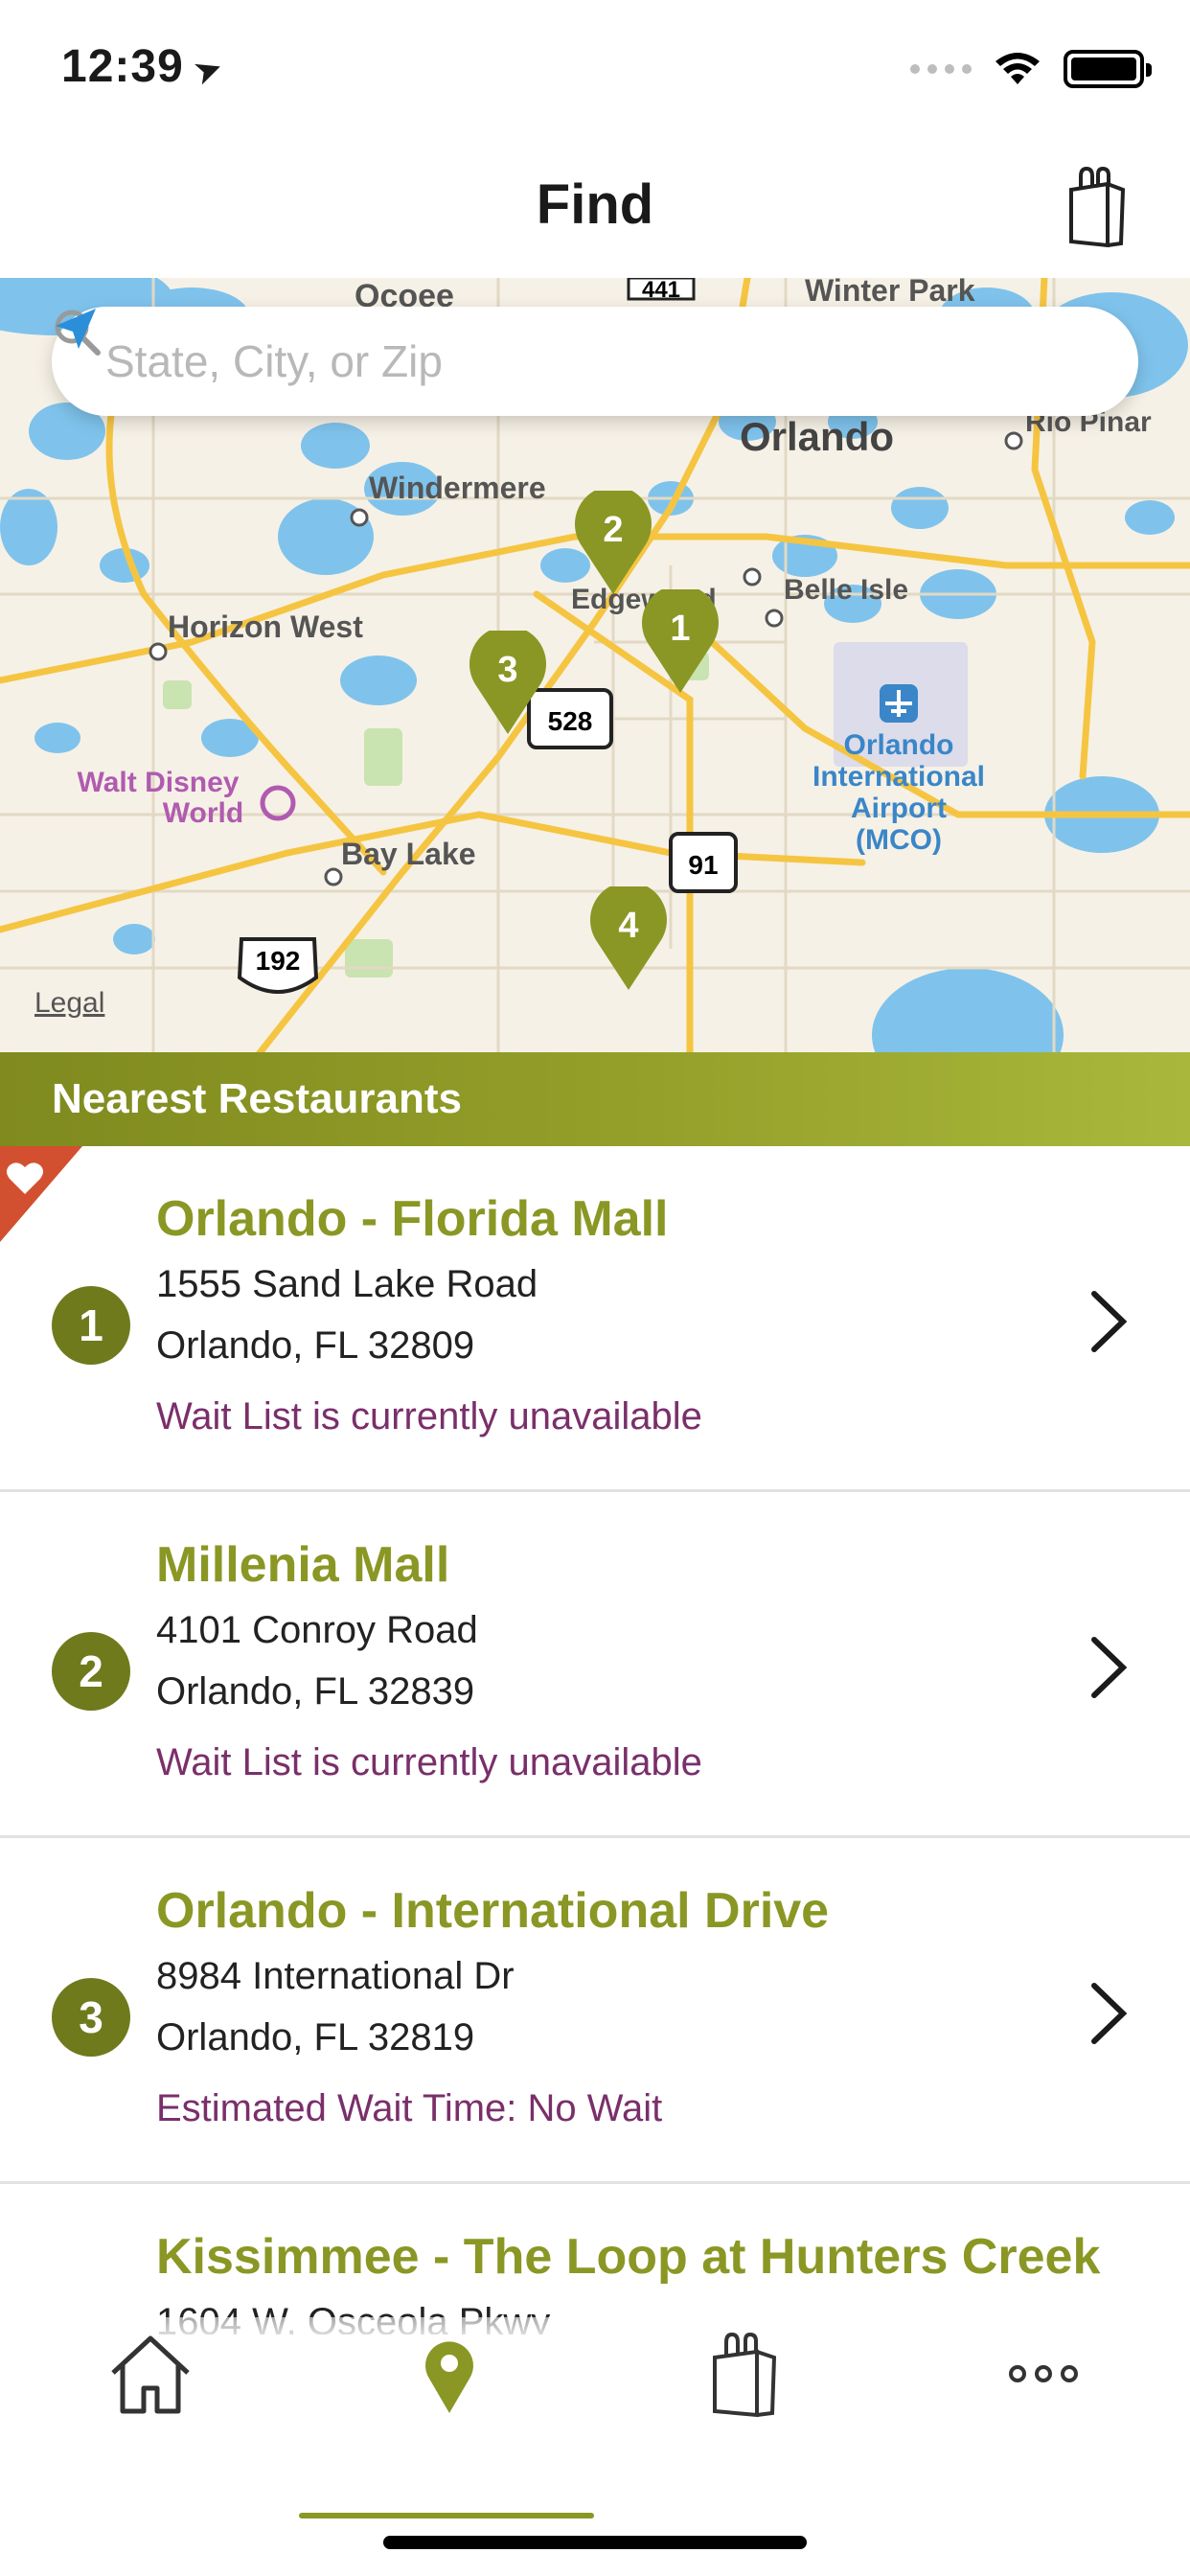 This screenshot has width=1190, height=2576. I want to click on svg-text: Windermere, so click(458, 488).